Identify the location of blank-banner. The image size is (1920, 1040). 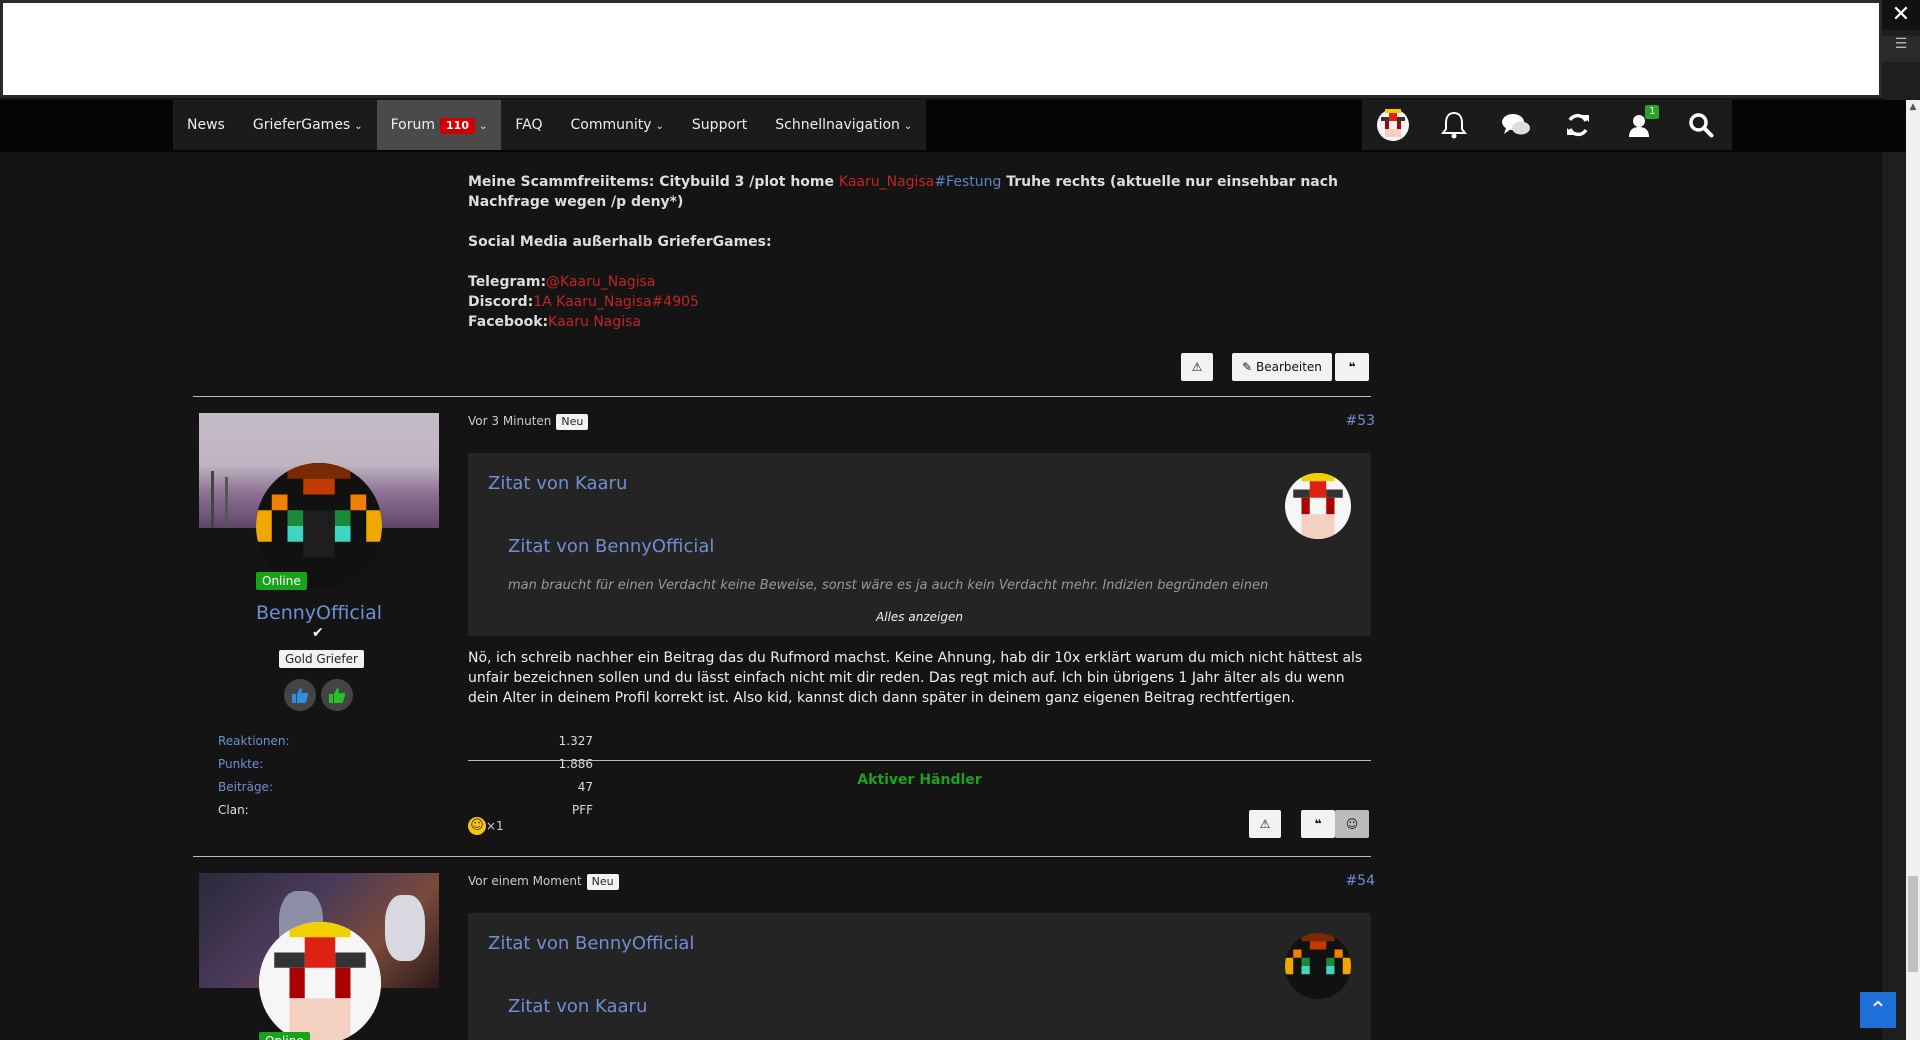
(941, 49).